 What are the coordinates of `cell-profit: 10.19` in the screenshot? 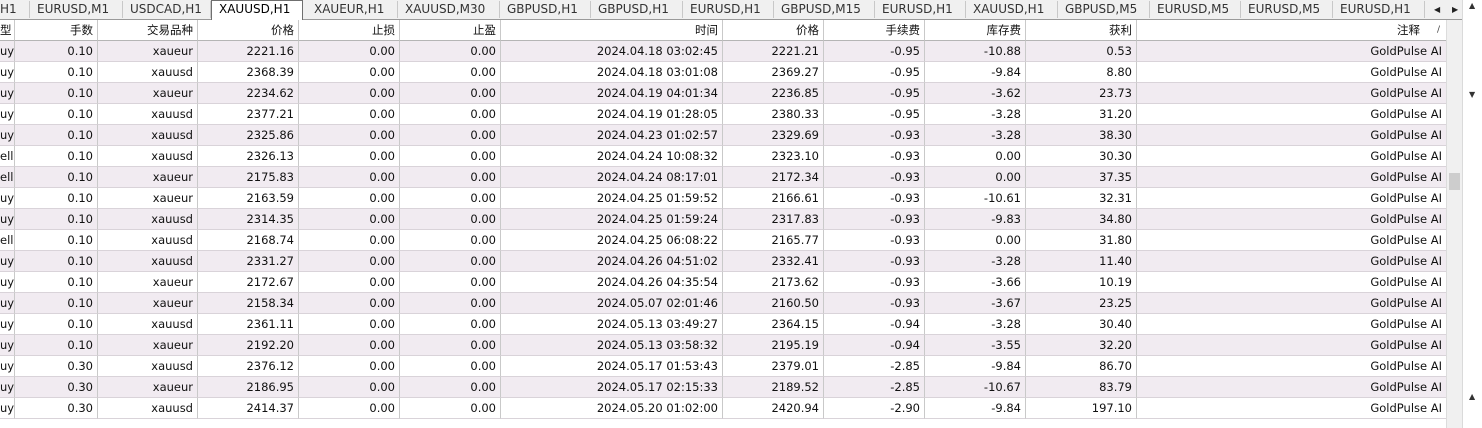 It's located at (1081, 282).